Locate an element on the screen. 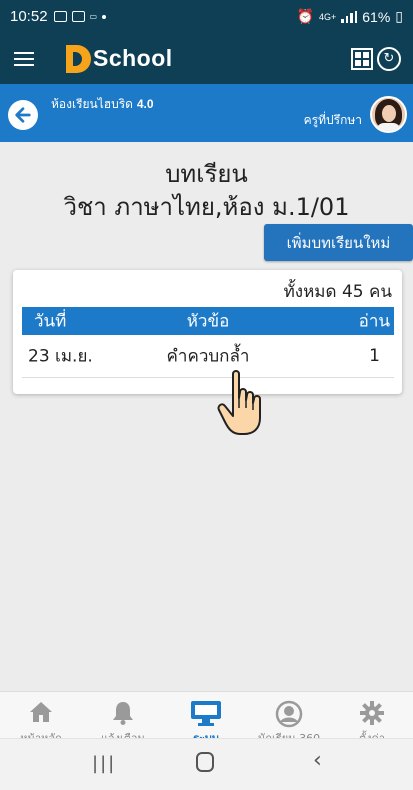  user-circle-icon is located at coordinates (289, 714).